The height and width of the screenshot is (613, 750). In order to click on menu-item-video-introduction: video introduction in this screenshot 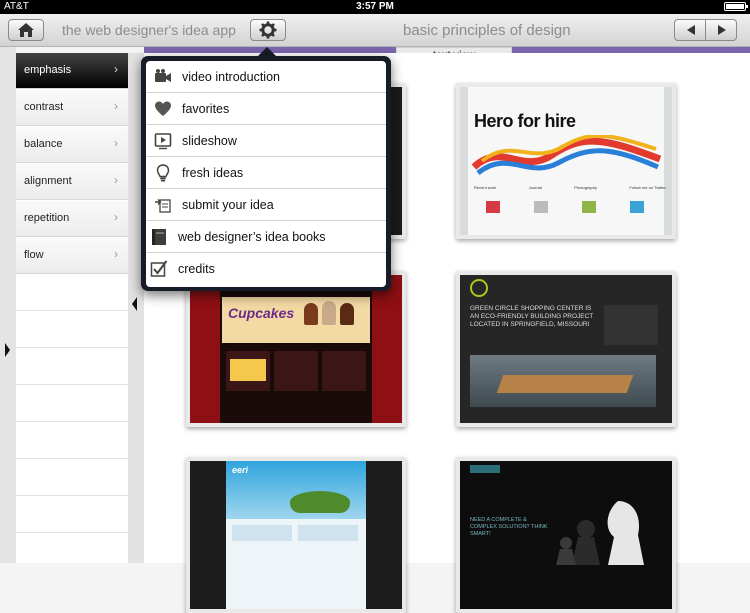, I will do `click(266, 77)`.